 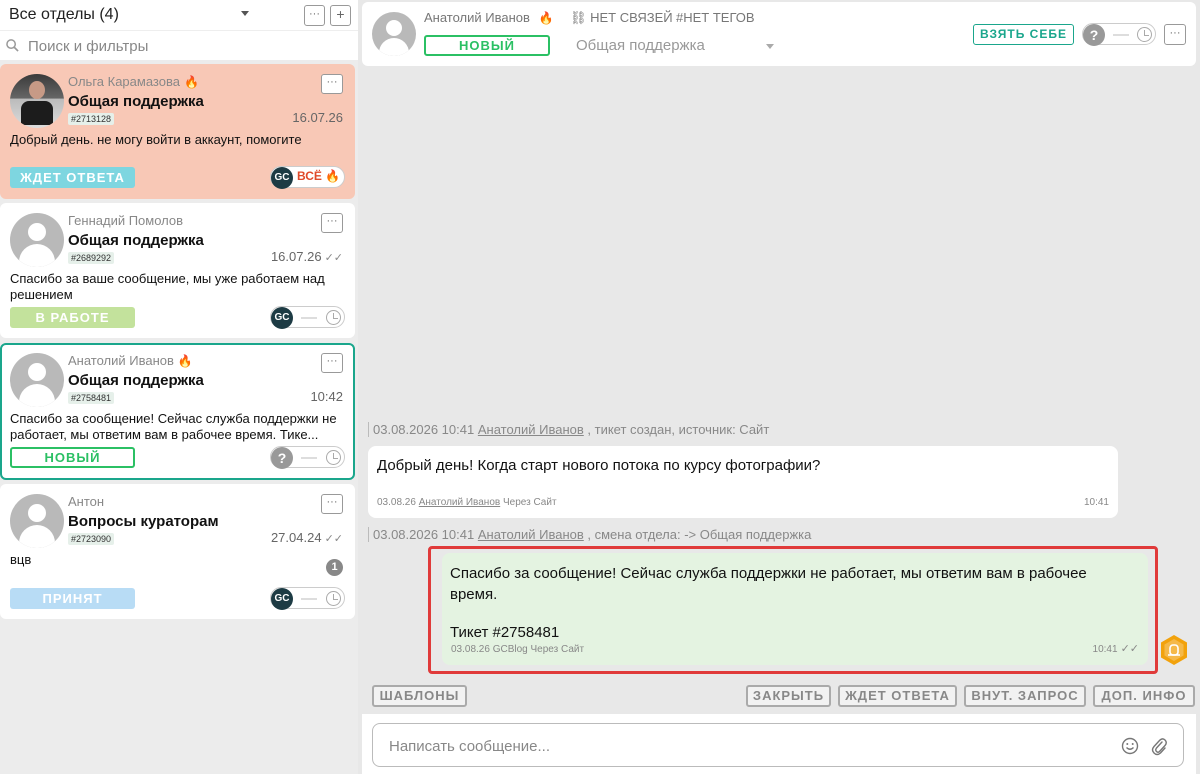 I want to click on message-author: GCBlog, so click(x=510, y=649).